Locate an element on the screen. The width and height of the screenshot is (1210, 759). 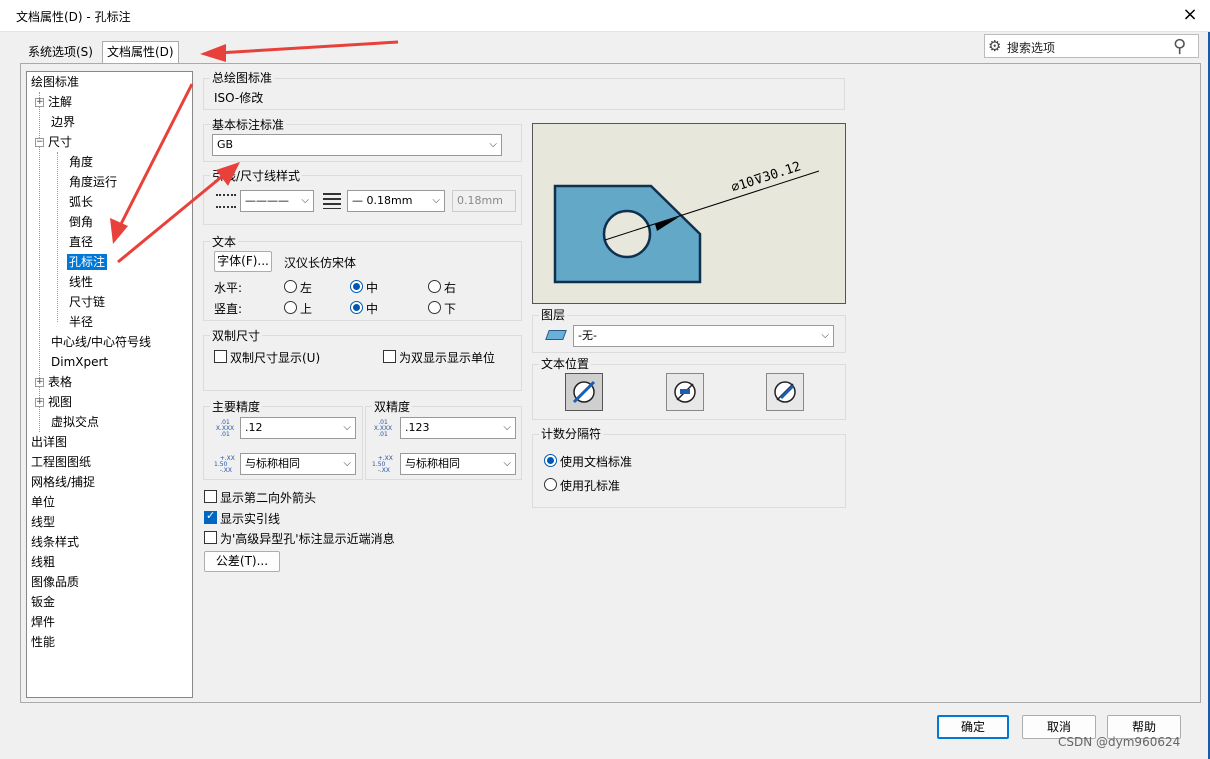
arrow-to-leader is located at coordinates (171, 218).